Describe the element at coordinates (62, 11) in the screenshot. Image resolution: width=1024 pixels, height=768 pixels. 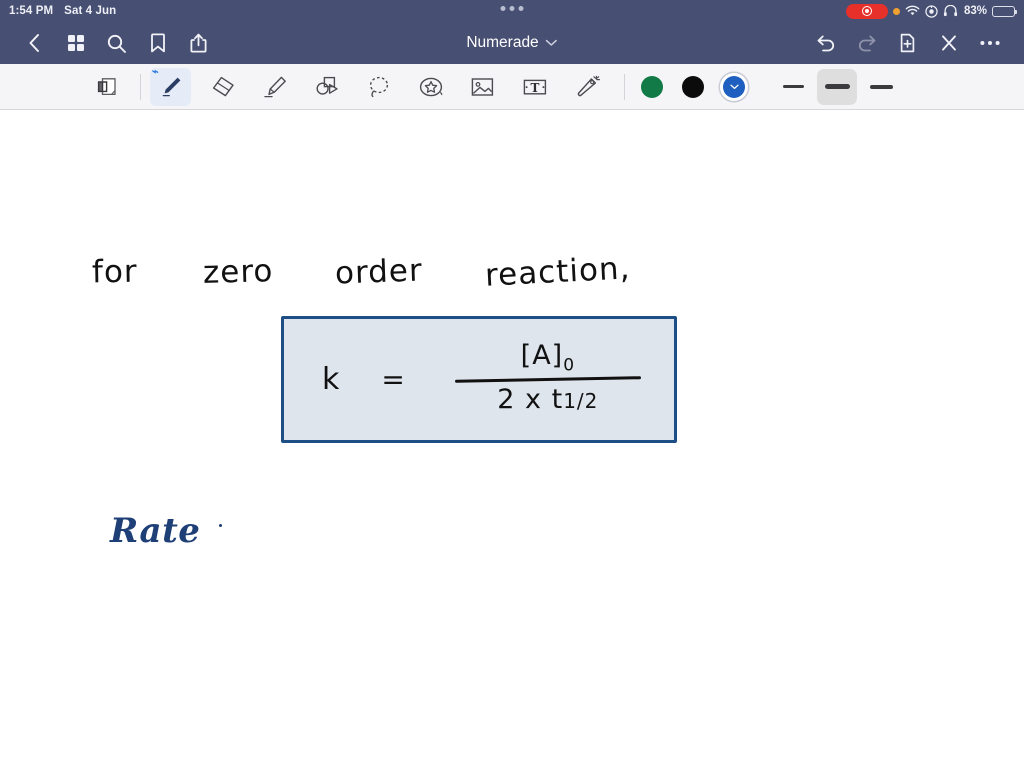
I see `status-bar-left: 1:54 PM Sat 4 Jun` at that location.